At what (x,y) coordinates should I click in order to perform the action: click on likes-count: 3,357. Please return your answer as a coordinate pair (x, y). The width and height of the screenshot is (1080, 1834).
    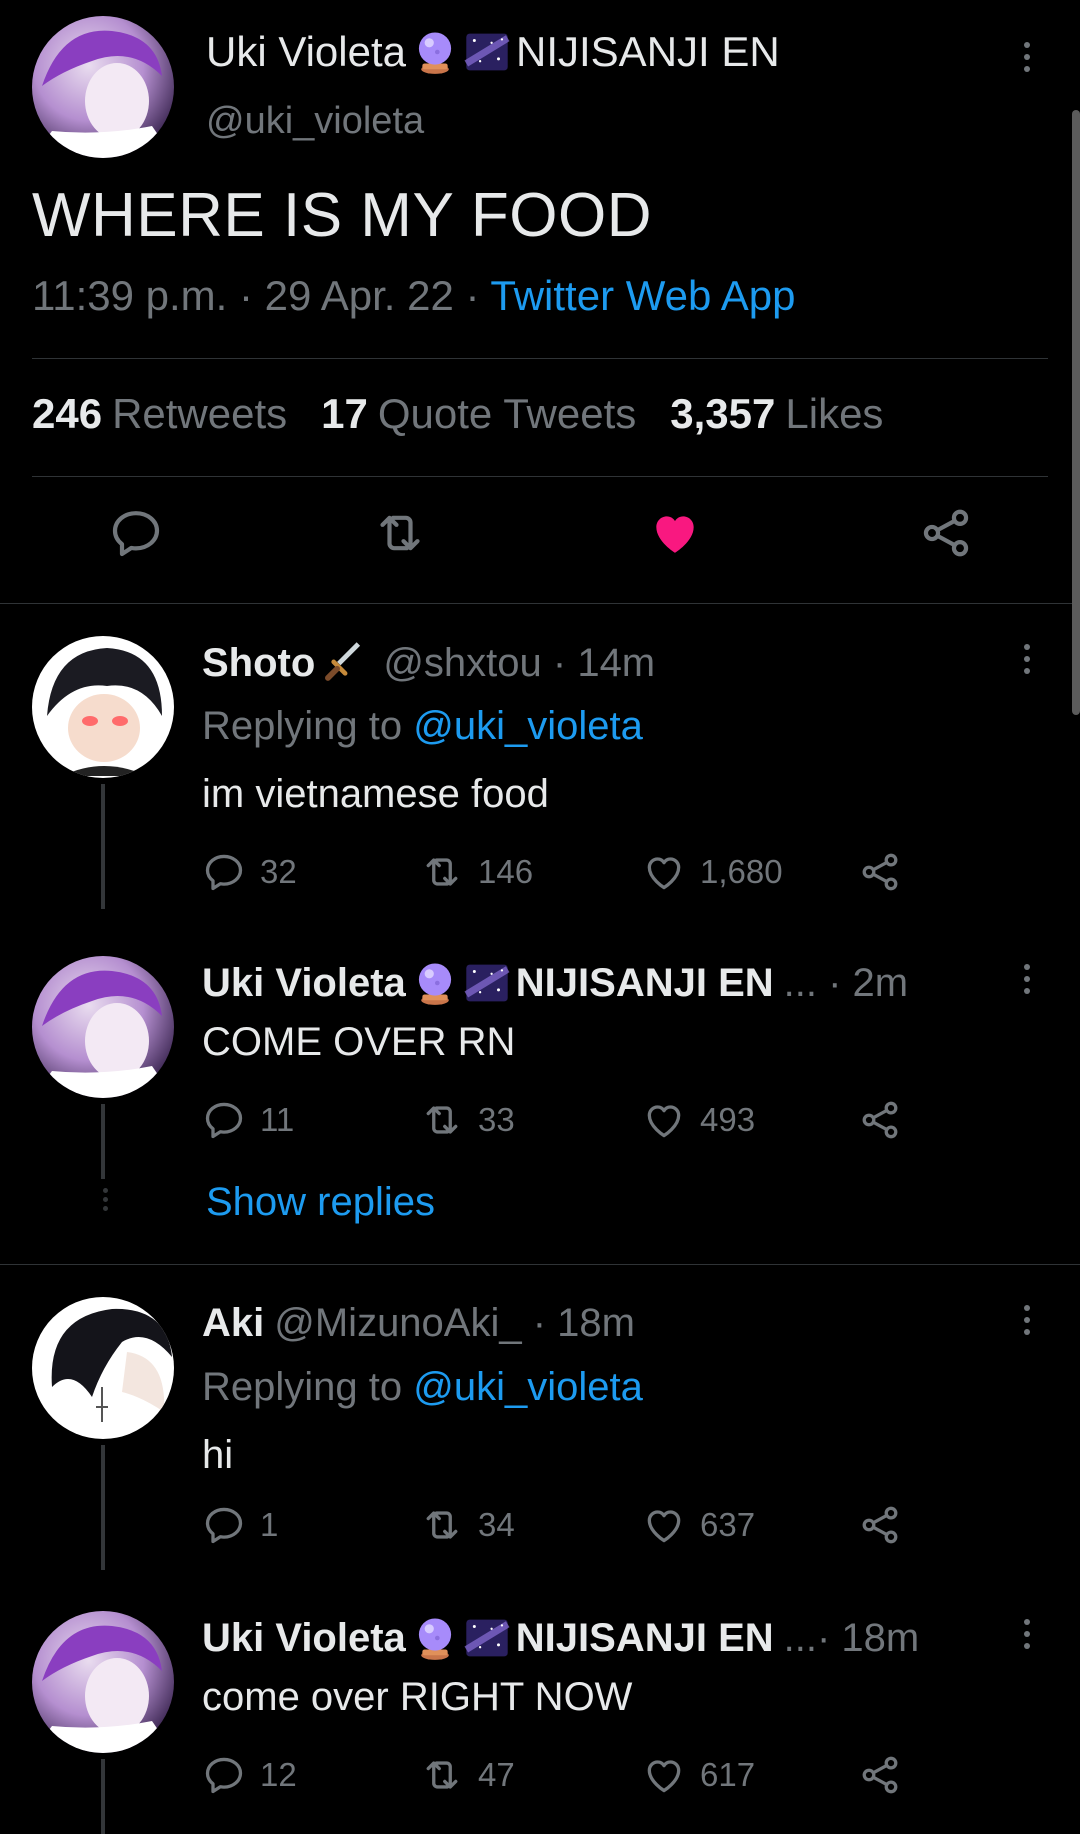
    Looking at the image, I should click on (723, 413).